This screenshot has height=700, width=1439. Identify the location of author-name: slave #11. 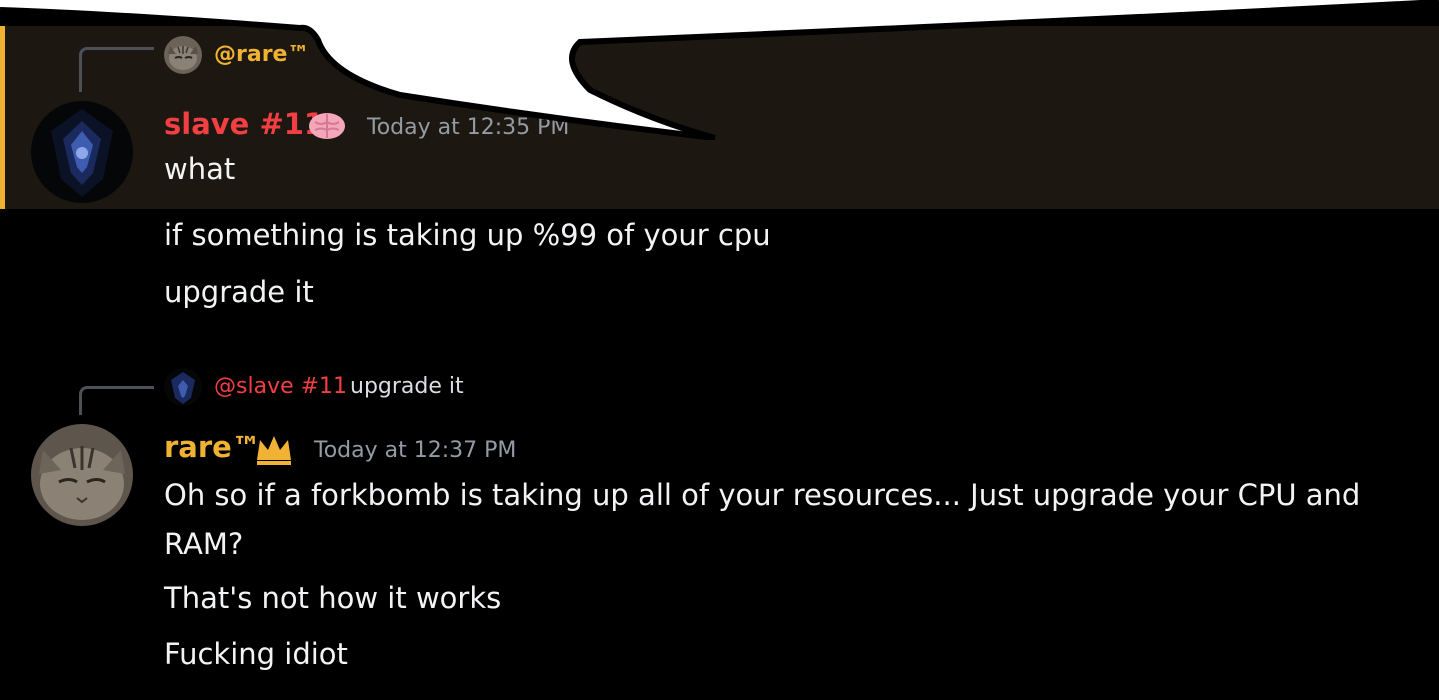
(244, 124).